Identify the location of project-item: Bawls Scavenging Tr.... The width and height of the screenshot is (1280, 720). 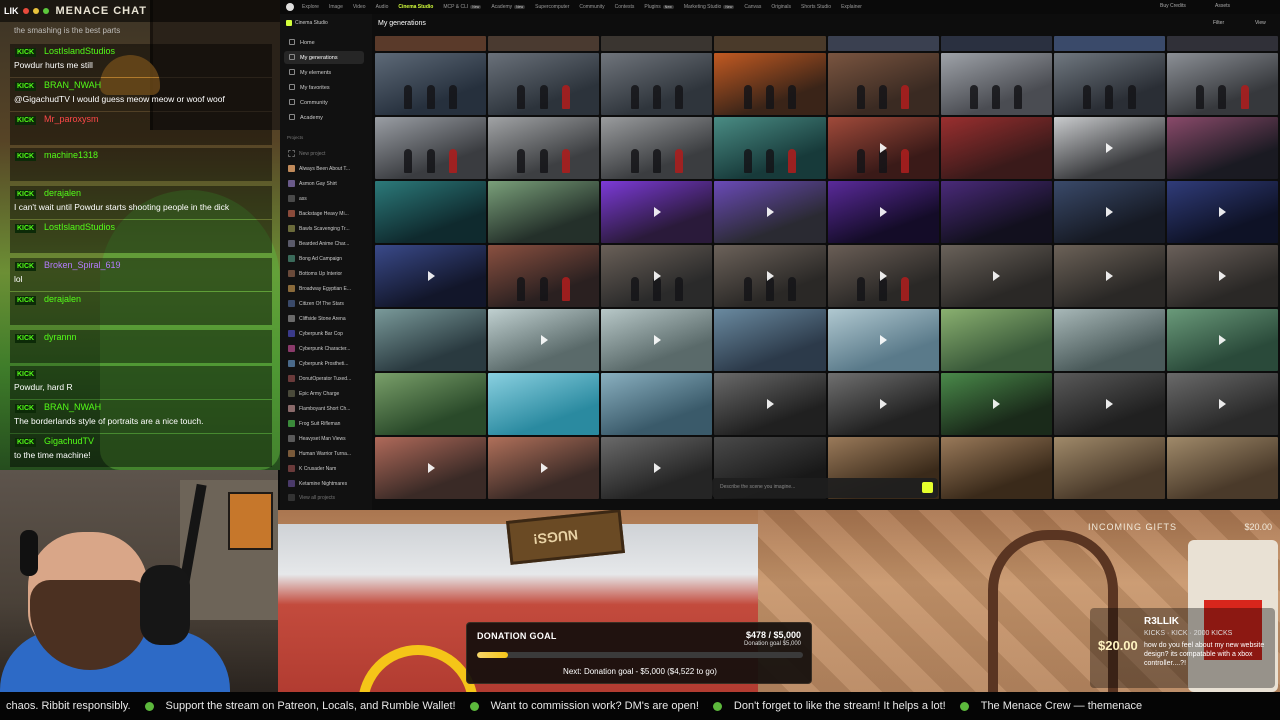
(326, 228).